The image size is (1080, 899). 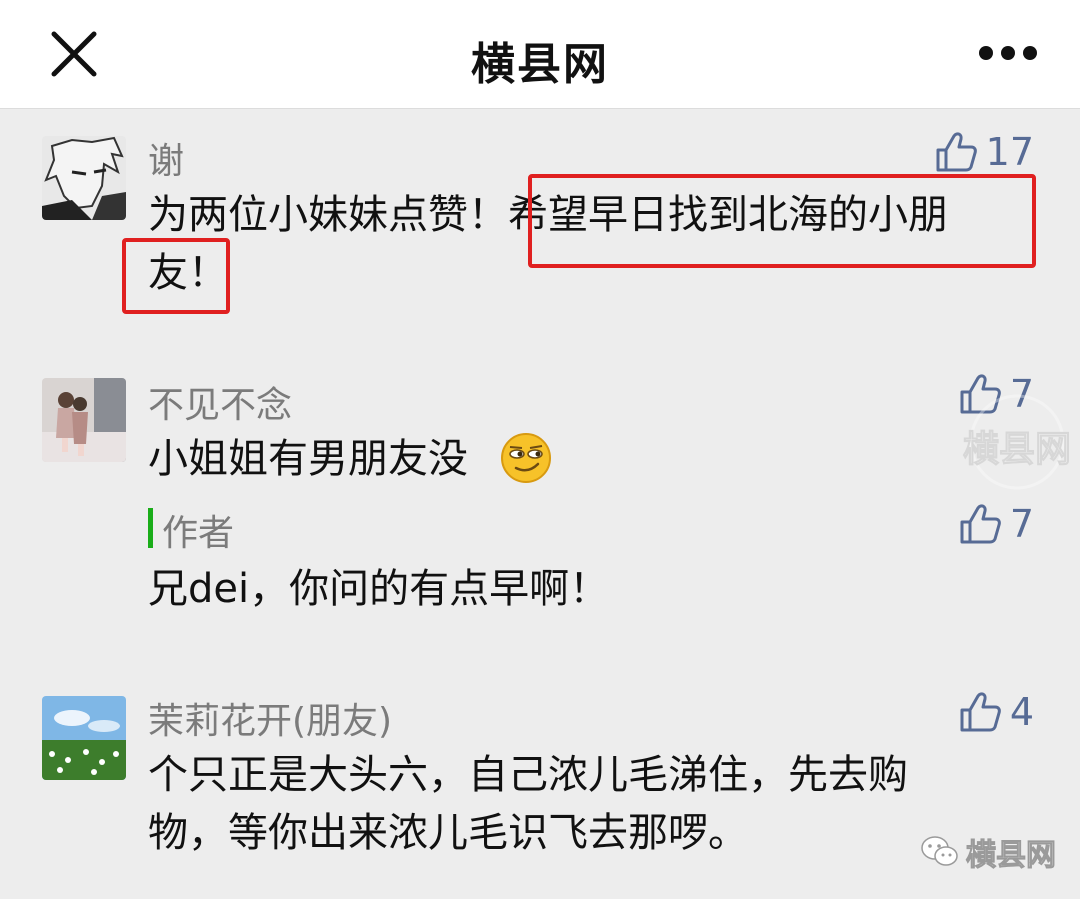 I want to click on page-title: 横县网, so click(x=540, y=64).